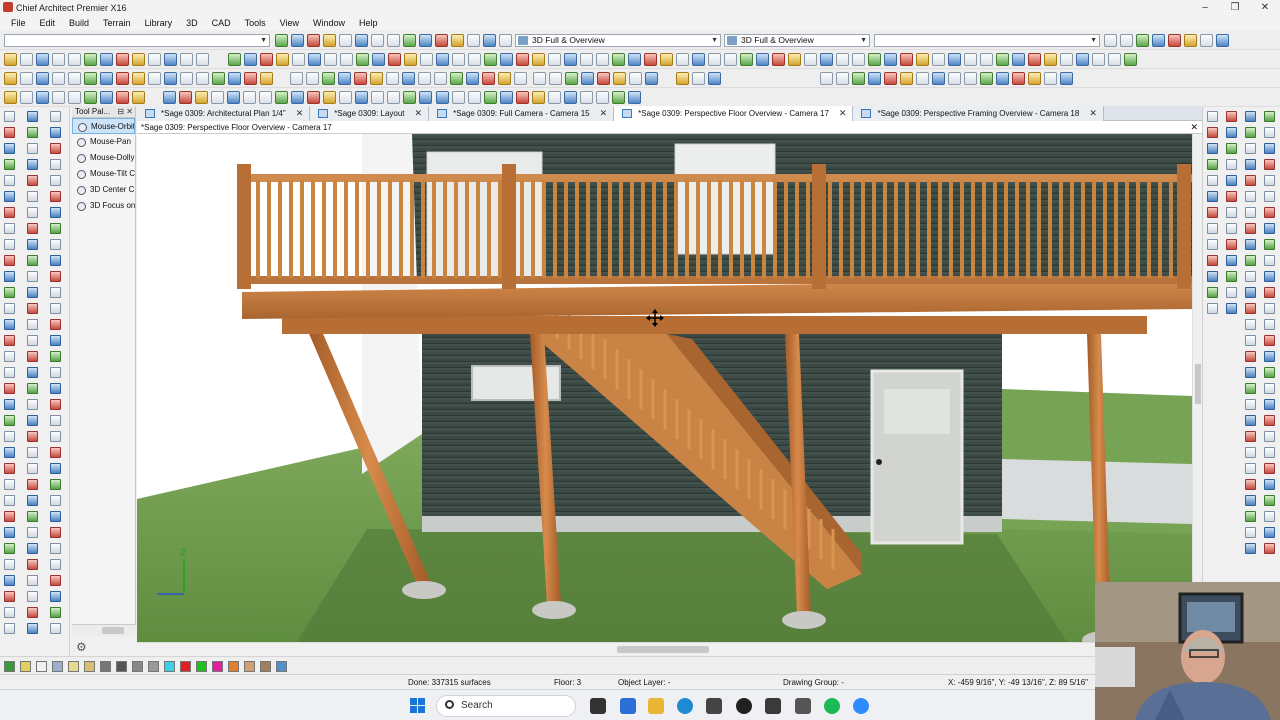  I want to click on task-view-icon, so click(598, 706).